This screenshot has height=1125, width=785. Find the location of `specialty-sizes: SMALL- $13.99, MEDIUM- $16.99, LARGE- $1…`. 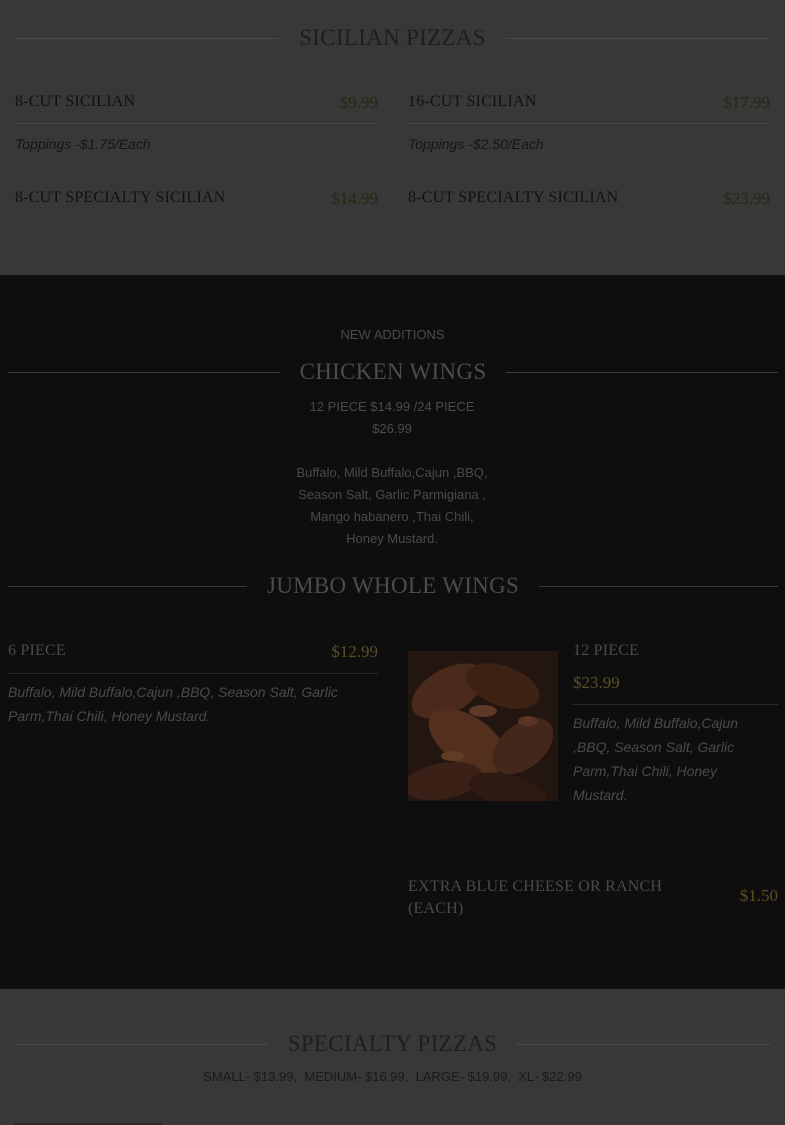

specialty-sizes: SMALL- $13.99, MEDIUM- $16.99, LARGE- $1… is located at coordinates (392, 1076).